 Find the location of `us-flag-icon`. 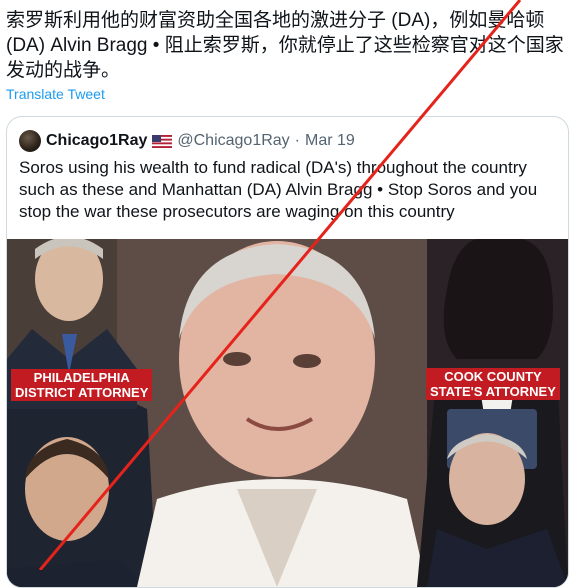

us-flag-icon is located at coordinates (162, 141).